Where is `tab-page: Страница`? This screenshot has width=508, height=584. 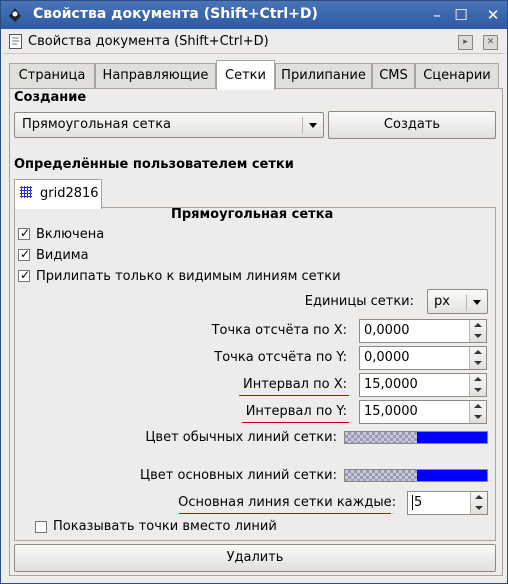 tab-page: Страница is located at coordinates (52, 75).